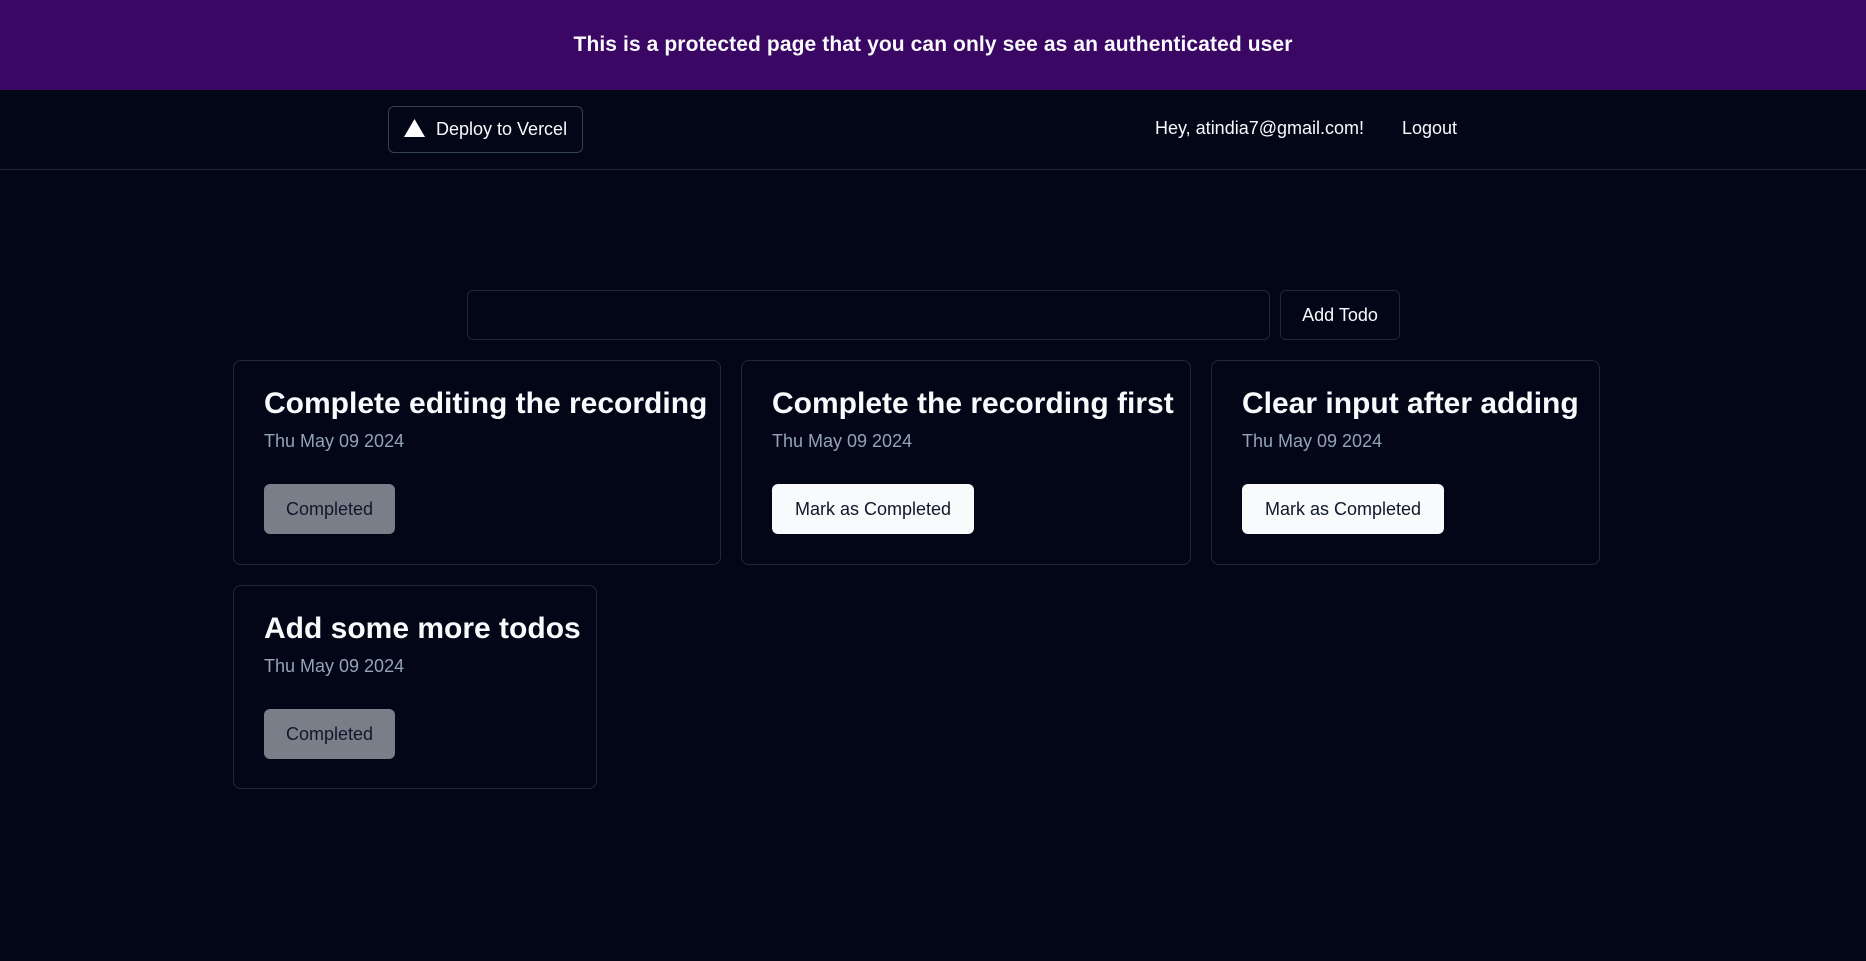 Image resolution: width=1866 pixels, height=961 pixels. Describe the element at coordinates (973, 403) in the screenshot. I see `todo-title: Complete the recording first` at that location.